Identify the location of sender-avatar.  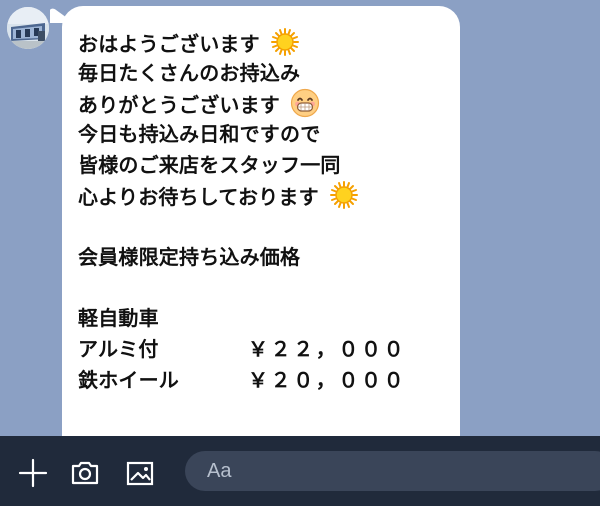
(28, 28).